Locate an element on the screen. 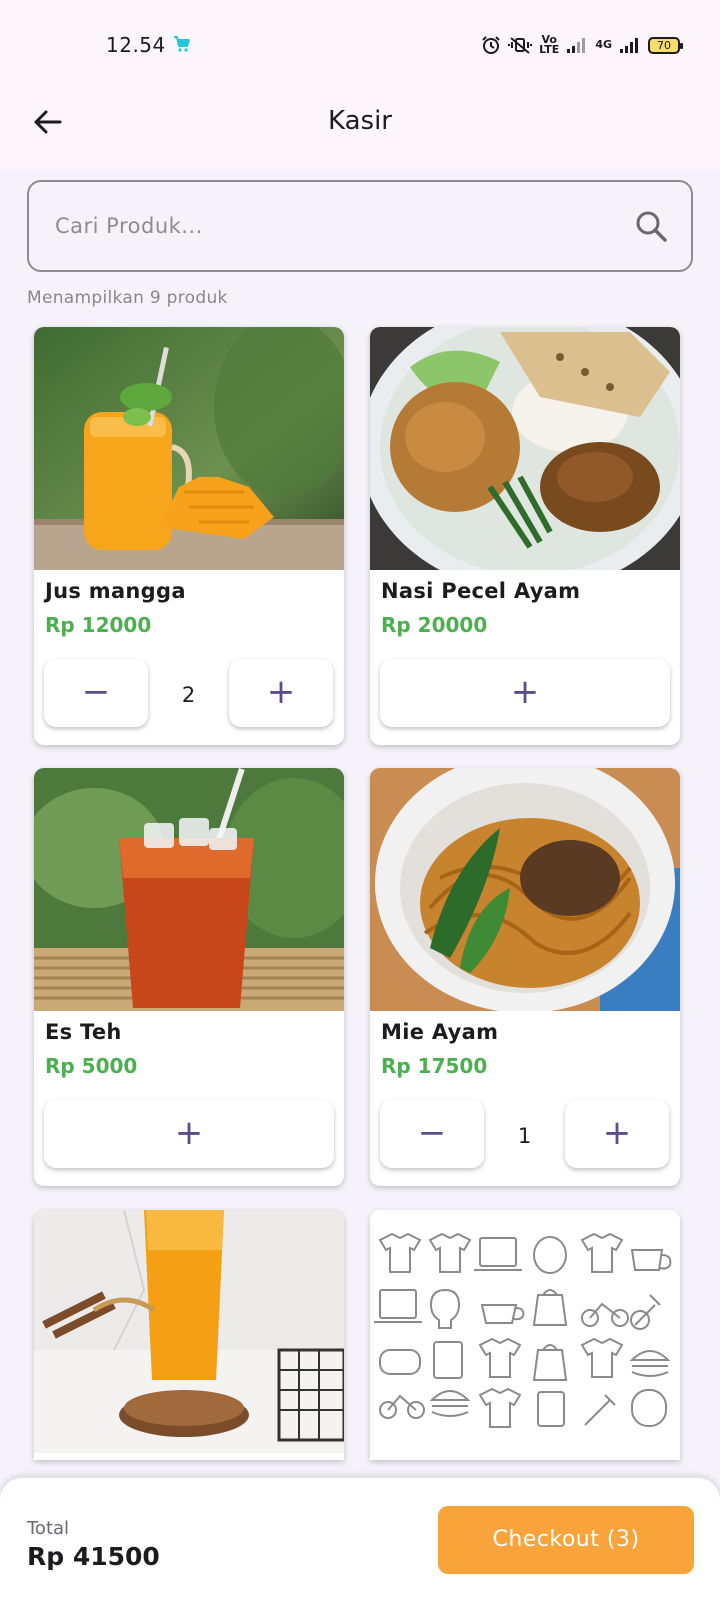  product-card: Jus mangga Rp 12000 − 2 + is located at coordinates (189, 536).